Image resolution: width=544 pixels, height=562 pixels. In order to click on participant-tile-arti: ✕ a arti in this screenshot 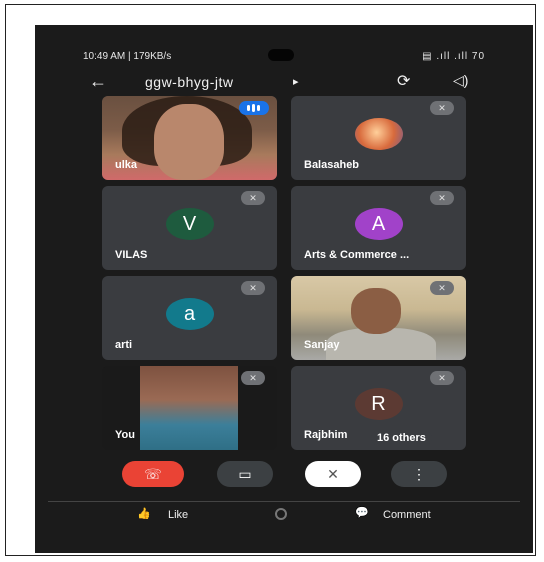, I will do `click(189, 318)`.